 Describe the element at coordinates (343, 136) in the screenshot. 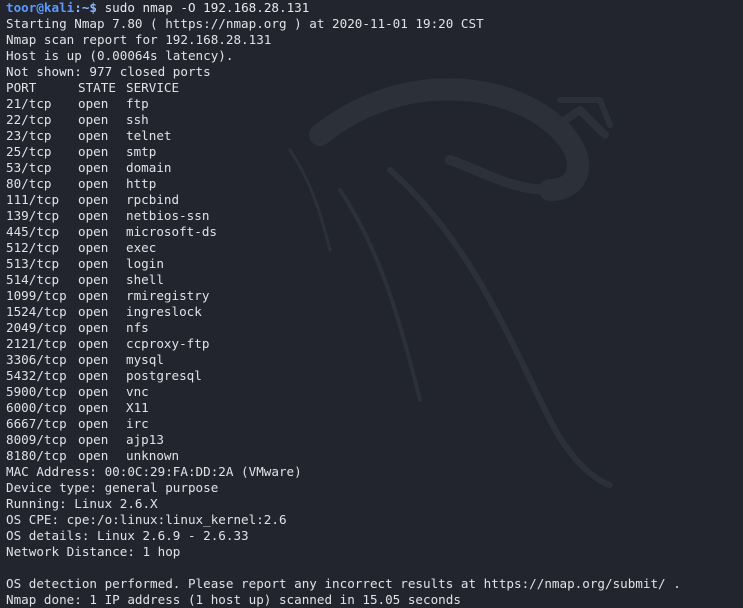

I see `port-row: 23/tcp open telnet` at that location.